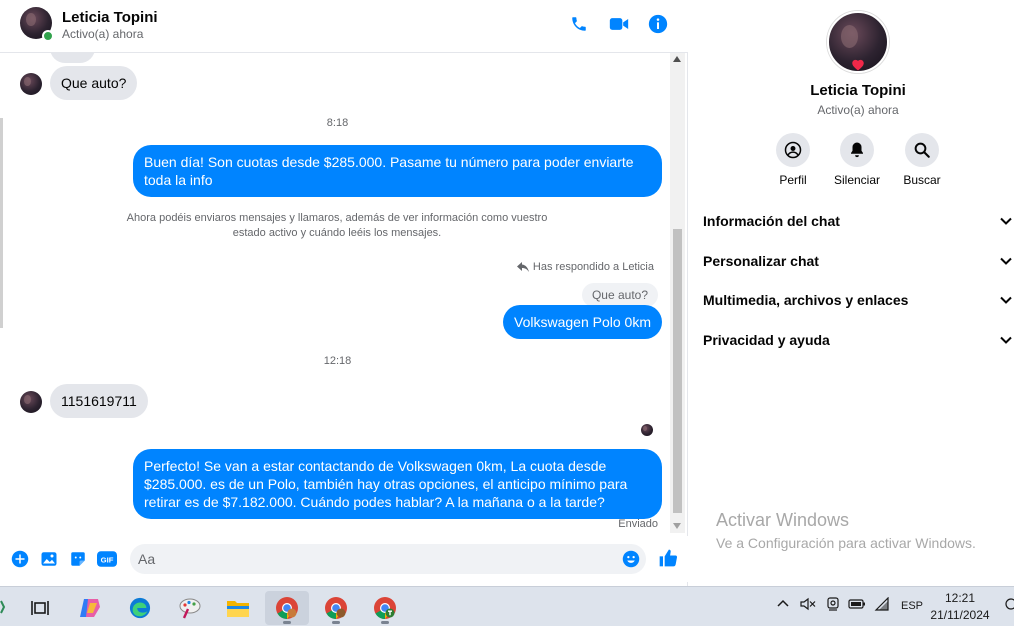 The width and height of the screenshot is (1014, 626). Describe the element at coordinates (858, 340) in the screenshot. I see `section-privacy-help: Privacidad y ayuda` at that location.